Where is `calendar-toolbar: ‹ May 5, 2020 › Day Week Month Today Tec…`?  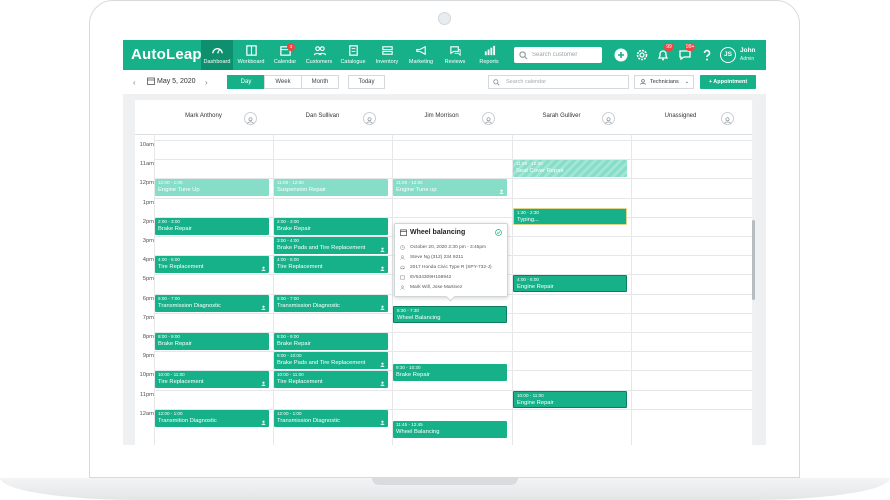
calendar-toolbar: ‹ May 5, 2020 › Day Week Month Today Tec… is located at coordinates (444, 82).